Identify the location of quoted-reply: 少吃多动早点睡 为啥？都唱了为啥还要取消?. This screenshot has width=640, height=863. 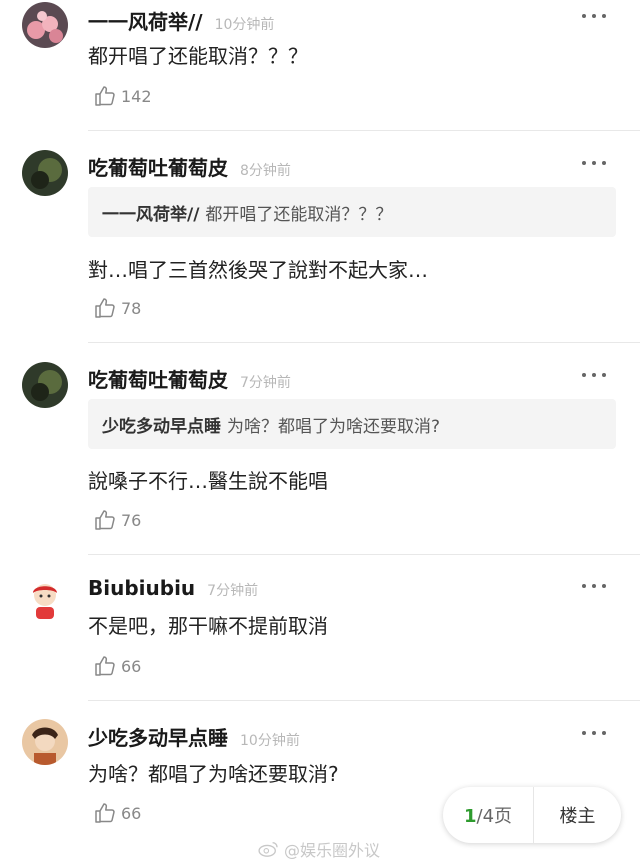
(352, 424).